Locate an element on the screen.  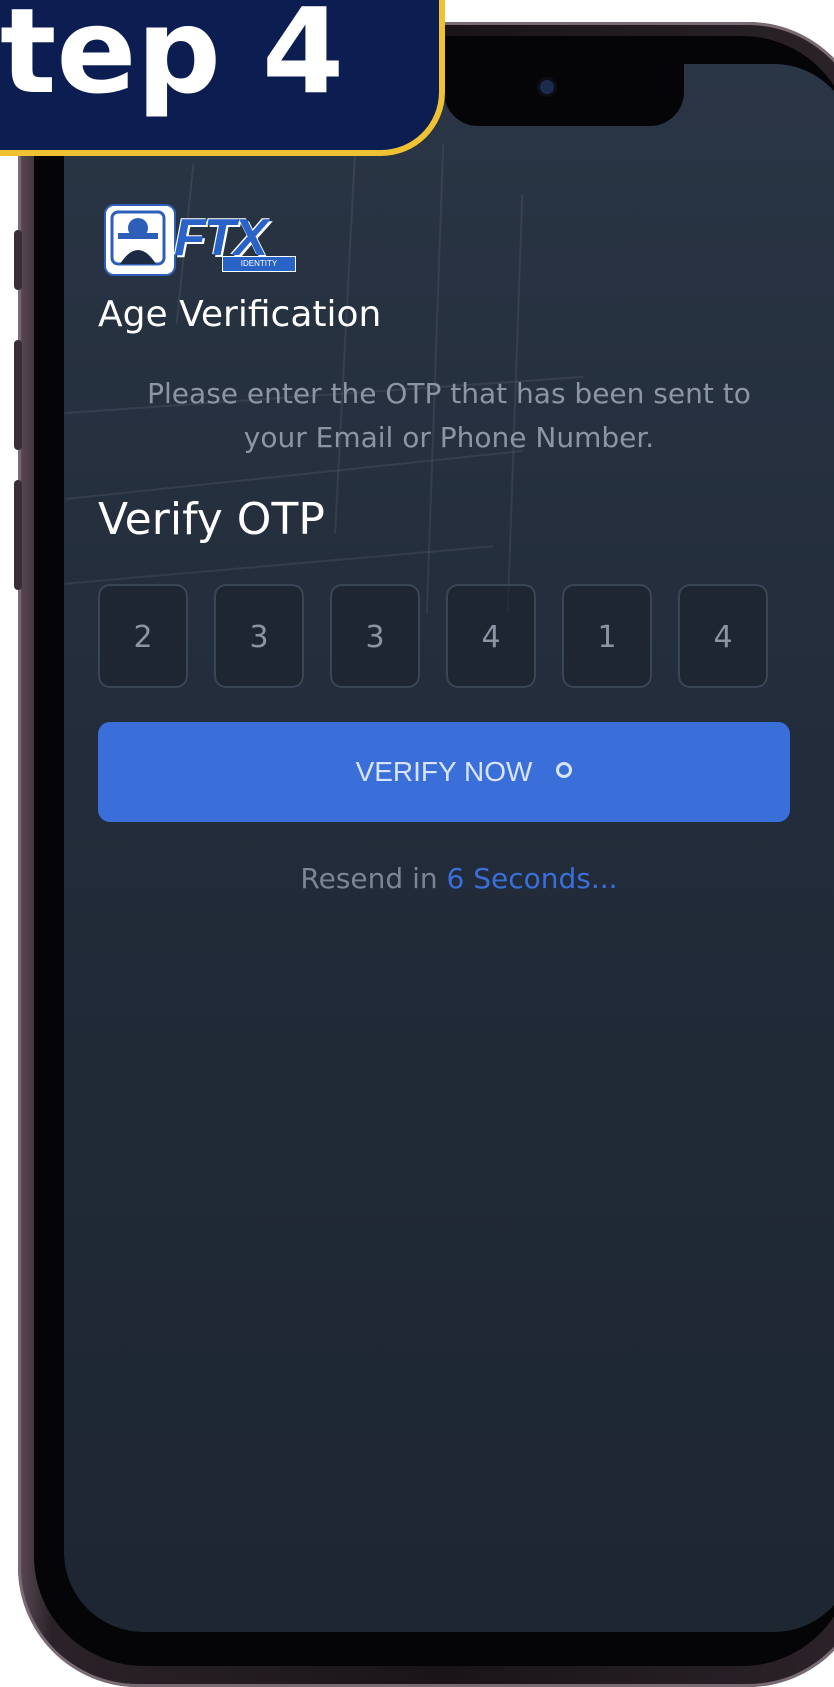
phone-volume-up is located at coordinates (18, 395).